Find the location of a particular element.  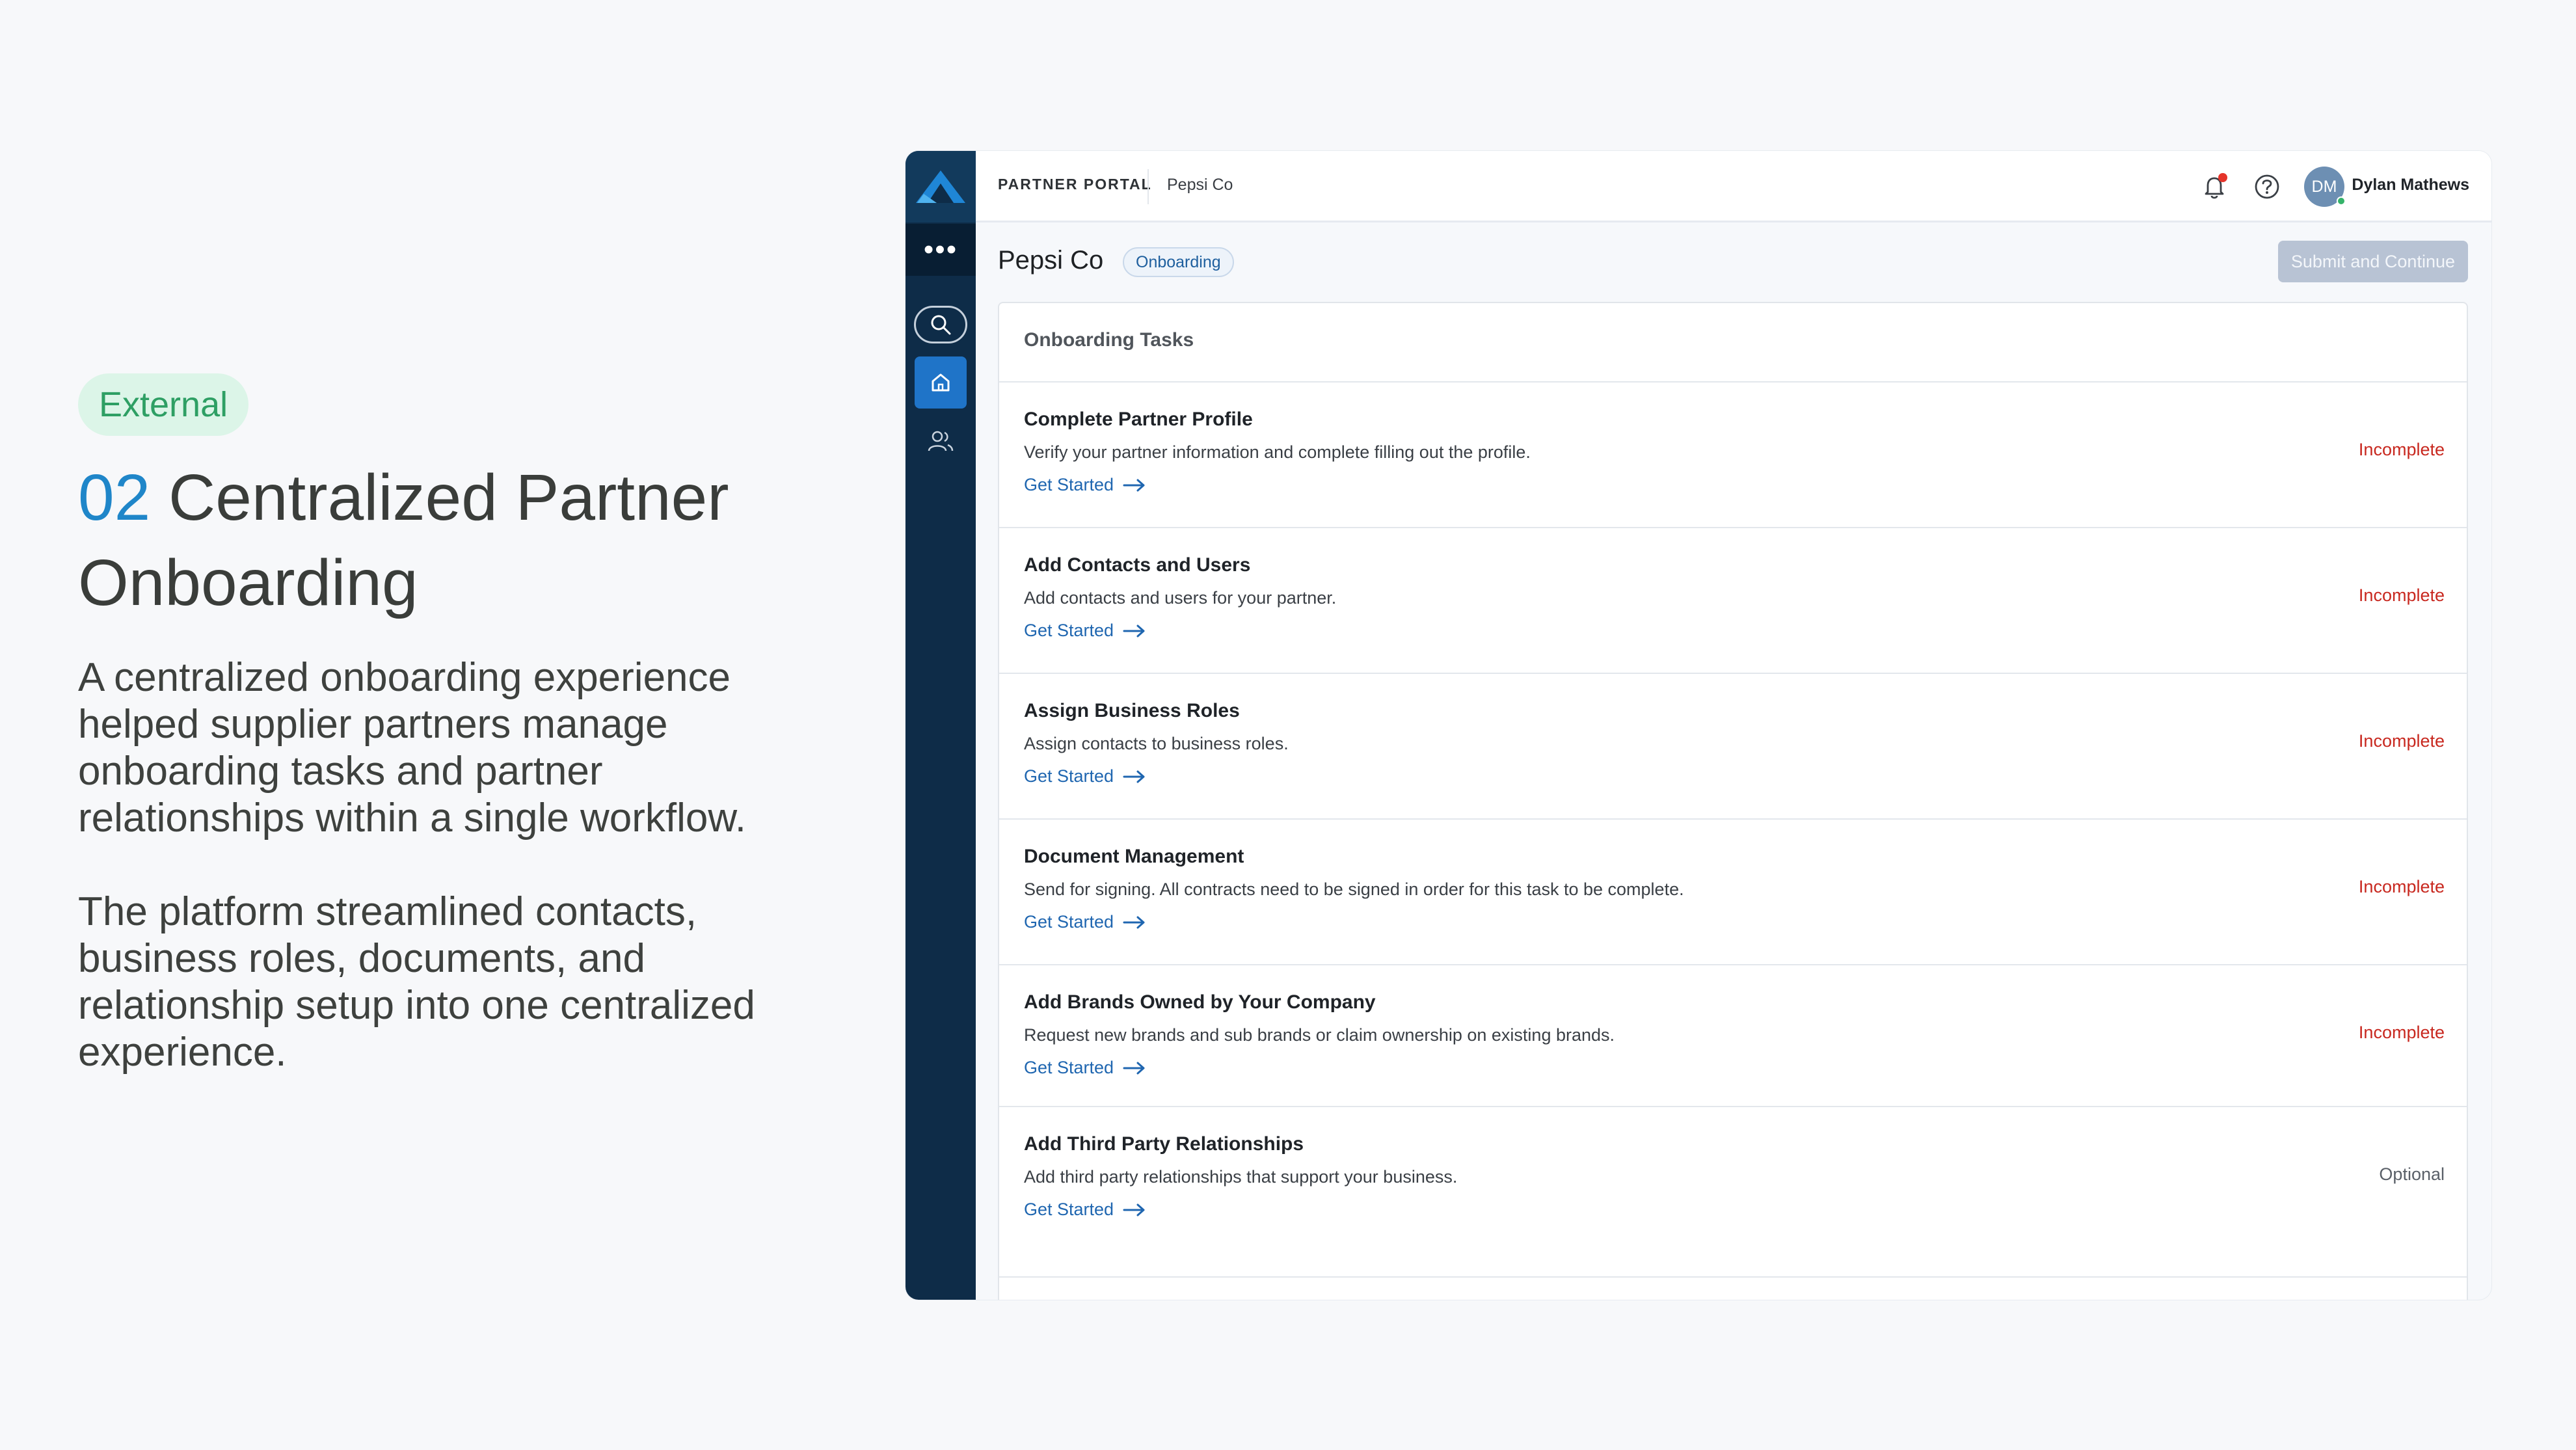

more-icon: ••• is located at coordinates (941, 250).